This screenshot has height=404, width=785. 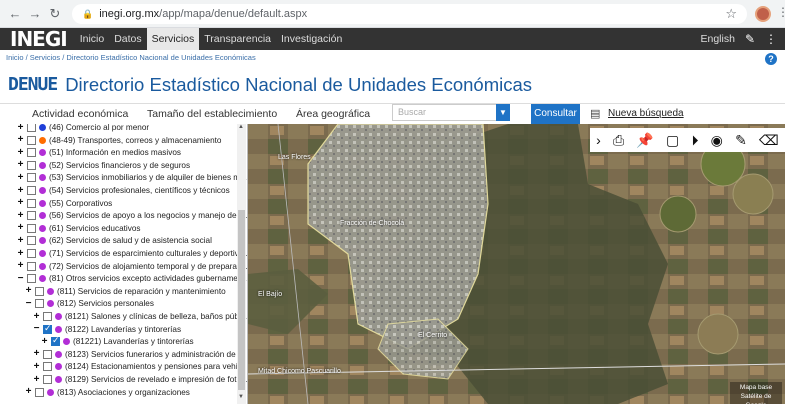 What do you see at coordinates (311, 39) in the screenshot?
I see `nav-investigacion: Investigación` at bounding box center [311, 39].